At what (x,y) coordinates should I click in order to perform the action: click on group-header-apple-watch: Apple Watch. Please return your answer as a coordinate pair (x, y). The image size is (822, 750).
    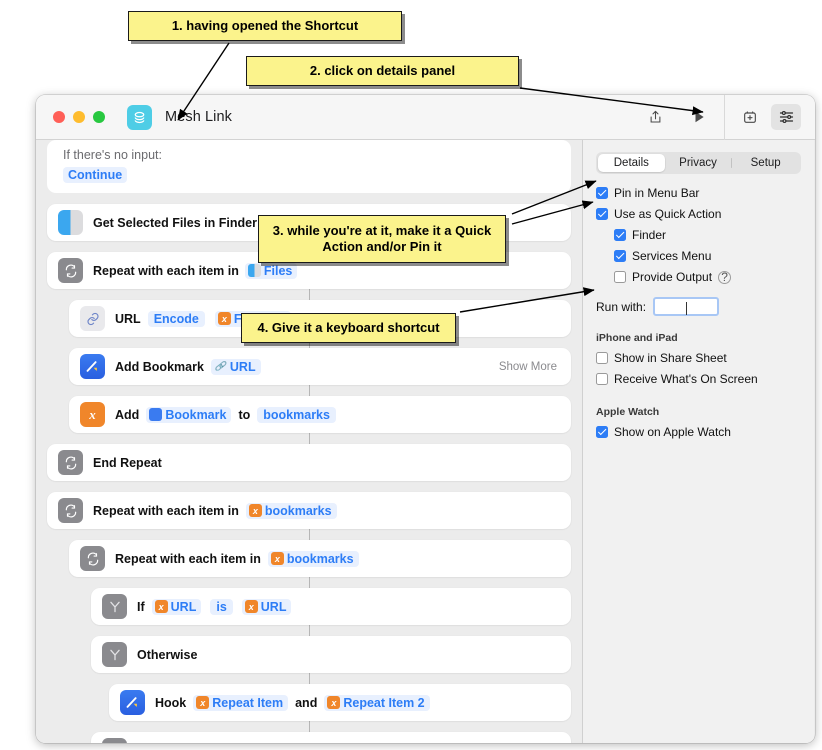
    Looking at the image, I should click on (628, 412).